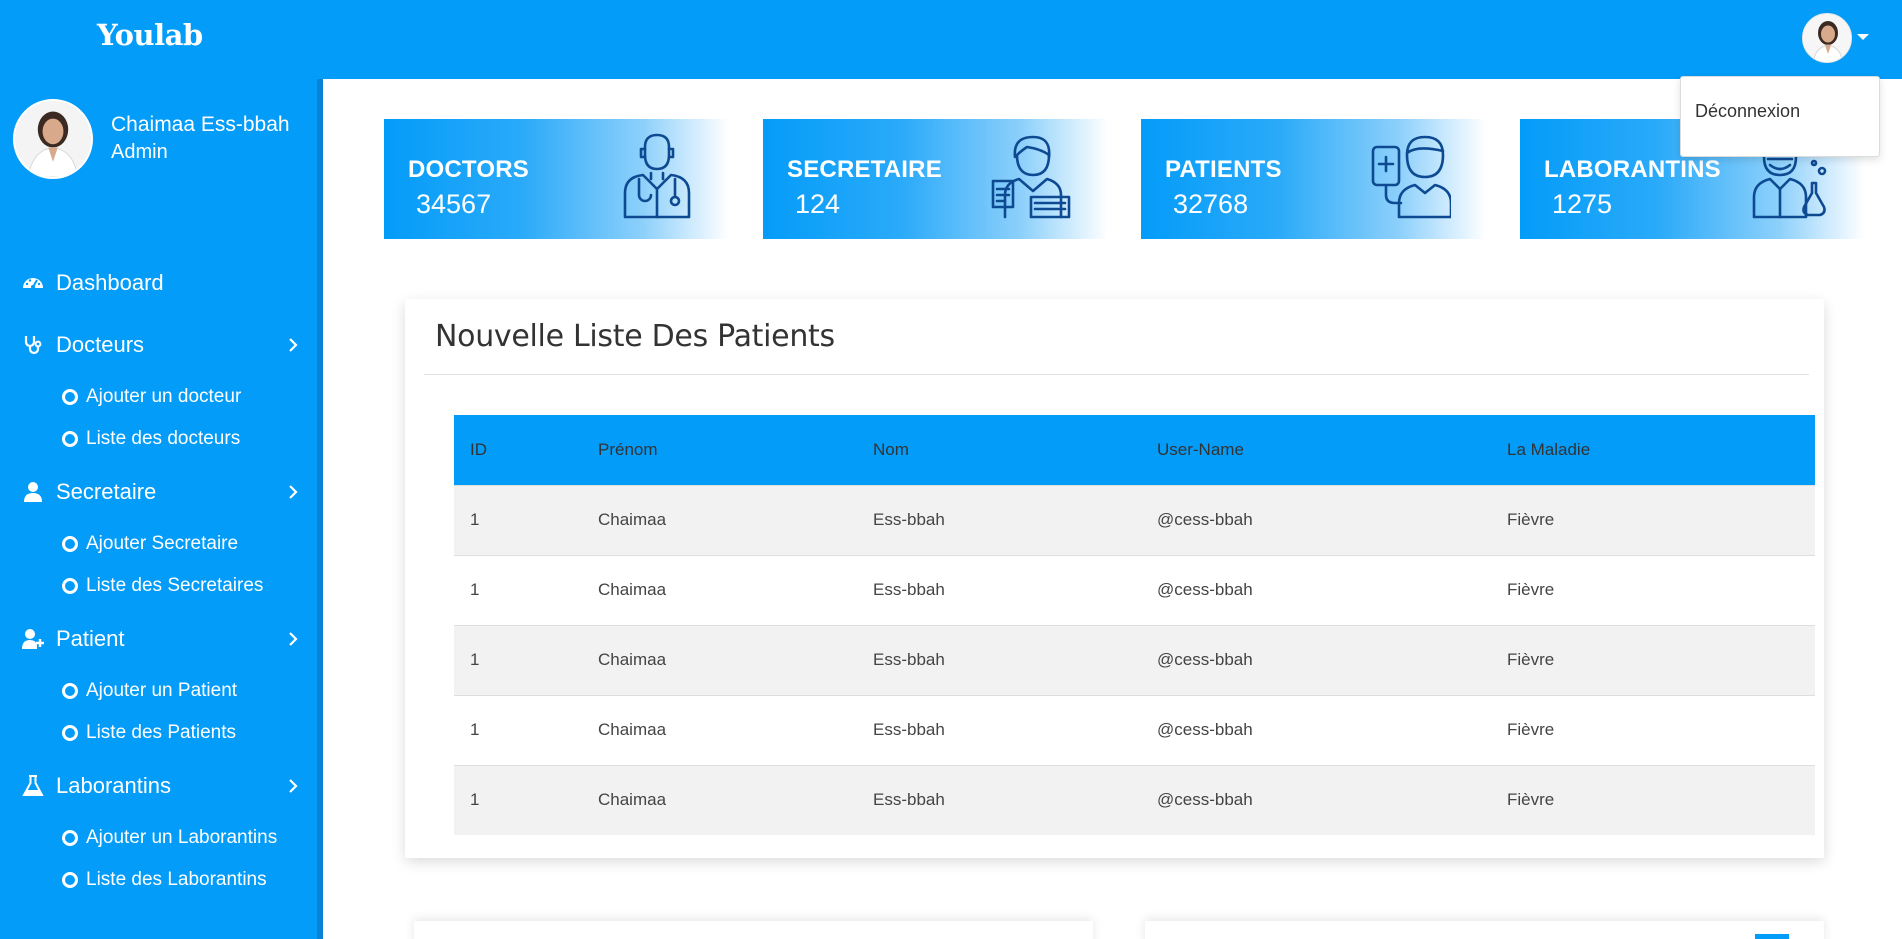  Describe the element at coordinates (163, 438) in the screenshot. I see `submenu-label: Liste des docteurs` at that location.